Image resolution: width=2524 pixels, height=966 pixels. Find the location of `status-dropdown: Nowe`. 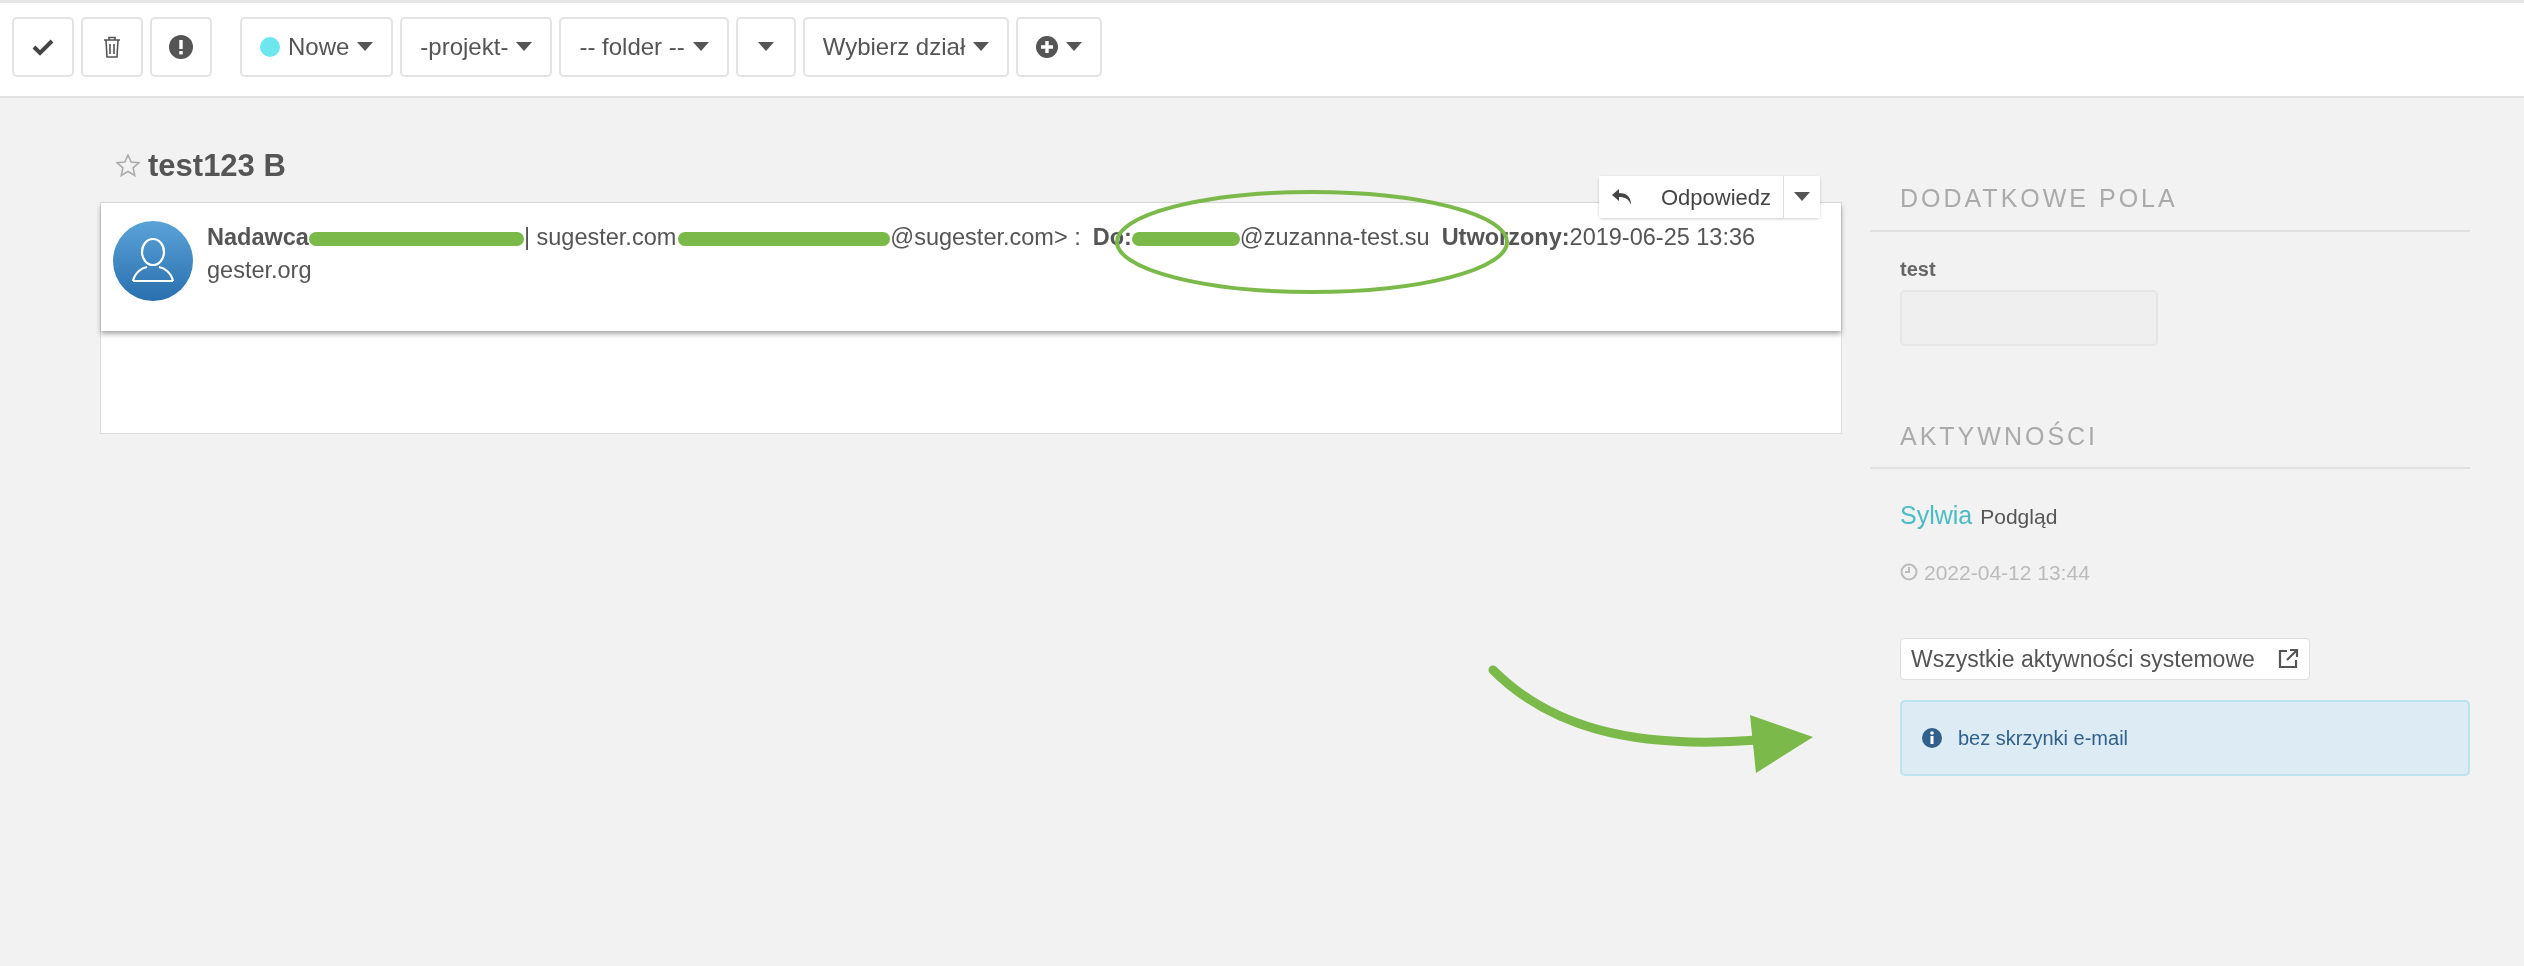

status-dropdown: Nowe is located at coordinates (317, 47).